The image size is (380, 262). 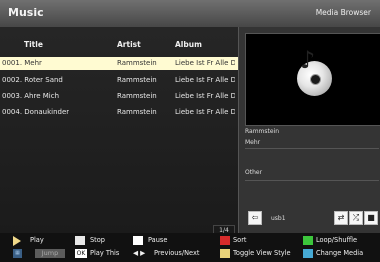 What do you see at coordinates (17, 241) in the screenshot?
I see `play-icon` at bounding box center [17, 241].